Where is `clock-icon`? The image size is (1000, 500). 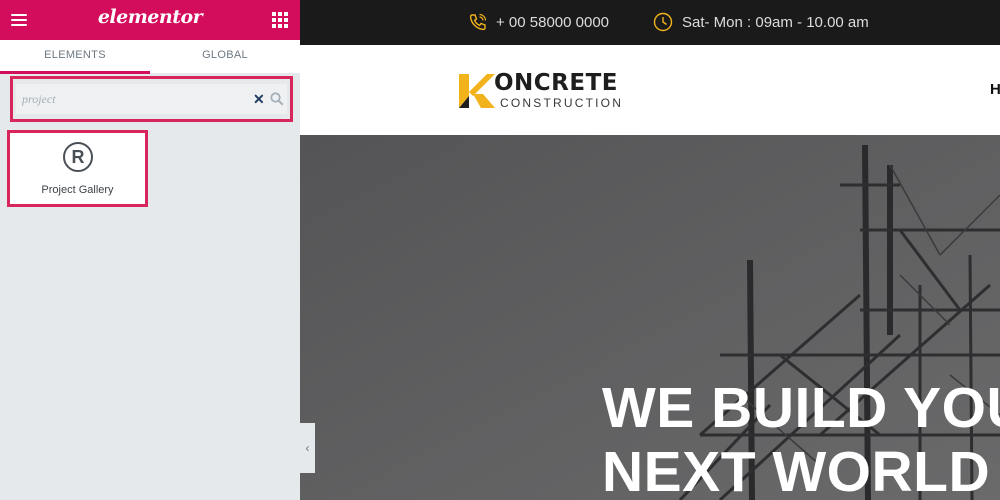
clock-icon is located at coordinates (663, 22).